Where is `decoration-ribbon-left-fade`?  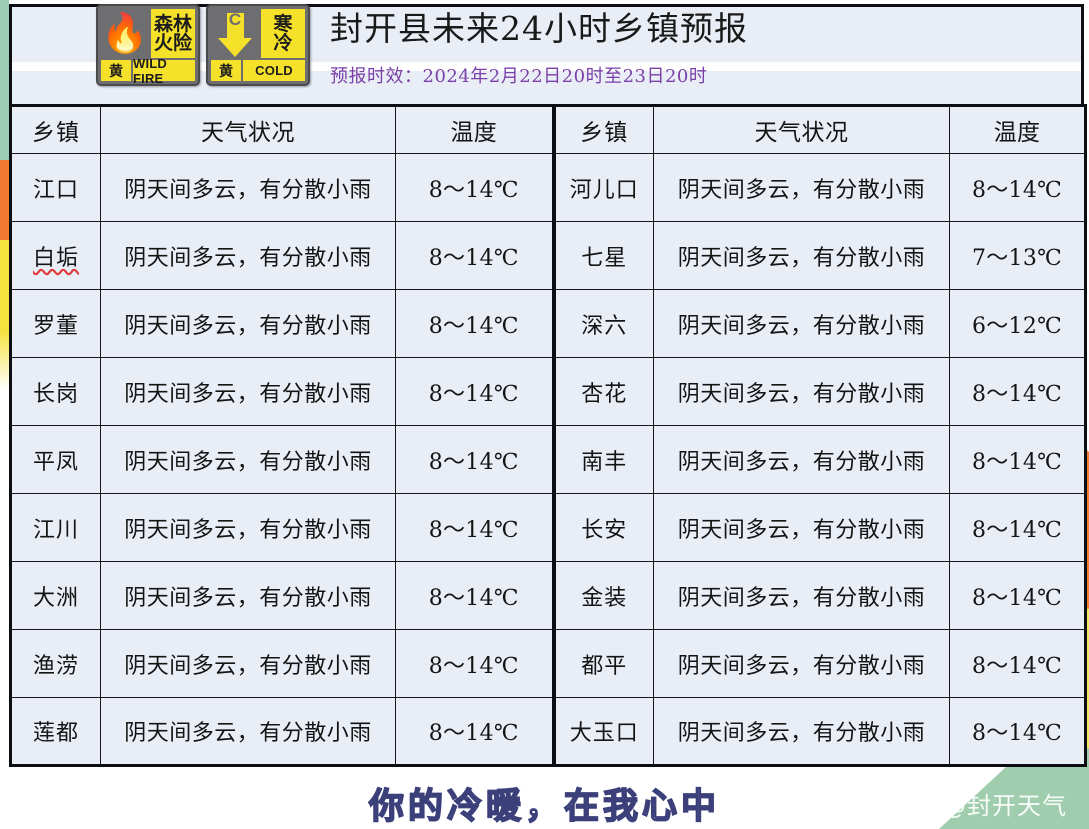 decoration-ribbon-left-fade is located at coordinates (4, 360).